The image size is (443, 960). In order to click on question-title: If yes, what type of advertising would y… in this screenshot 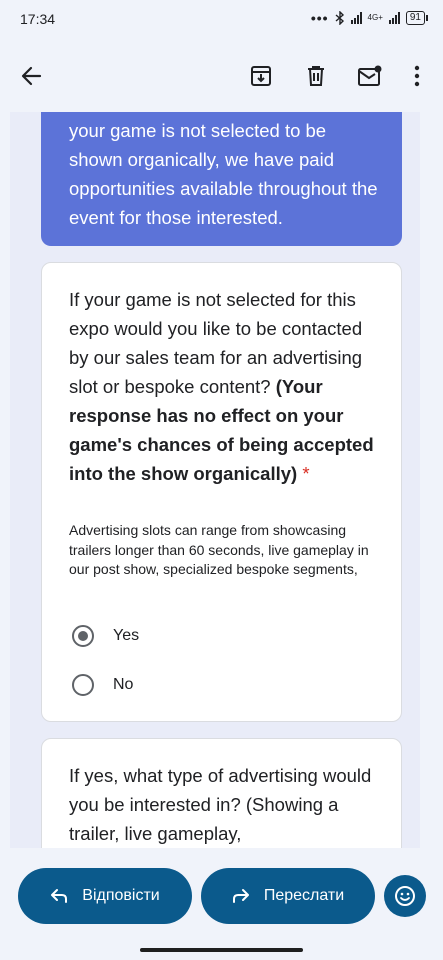, I will do `click(220, 804)`.